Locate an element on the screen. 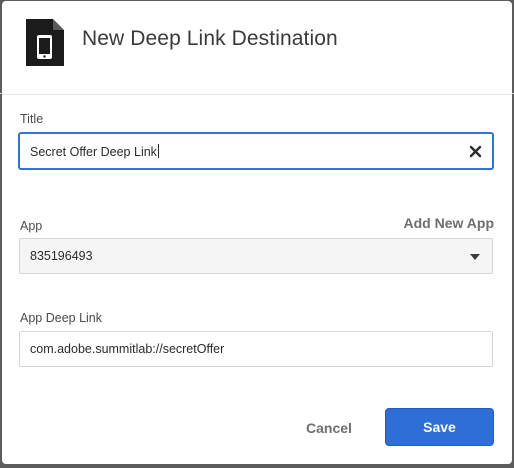 This screenshot has height=468, width=514. app-deep-link-value: com.adobe.summitlab://secretOffer is located at coordinates (127, 349).